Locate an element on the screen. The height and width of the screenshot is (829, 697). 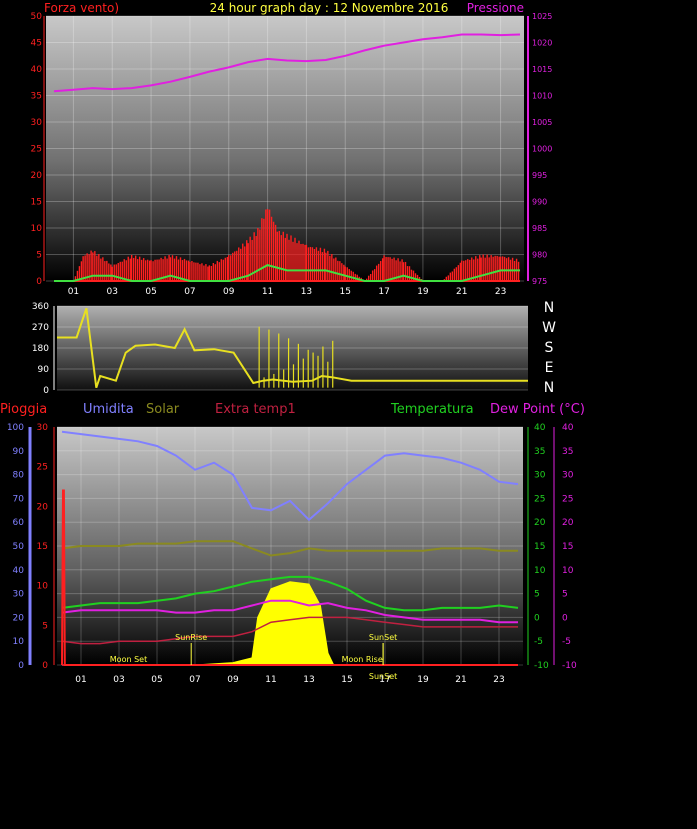
chart-title: 24 hour graph day : 12 Novembre 2016 is located at coordinates (329, 8).